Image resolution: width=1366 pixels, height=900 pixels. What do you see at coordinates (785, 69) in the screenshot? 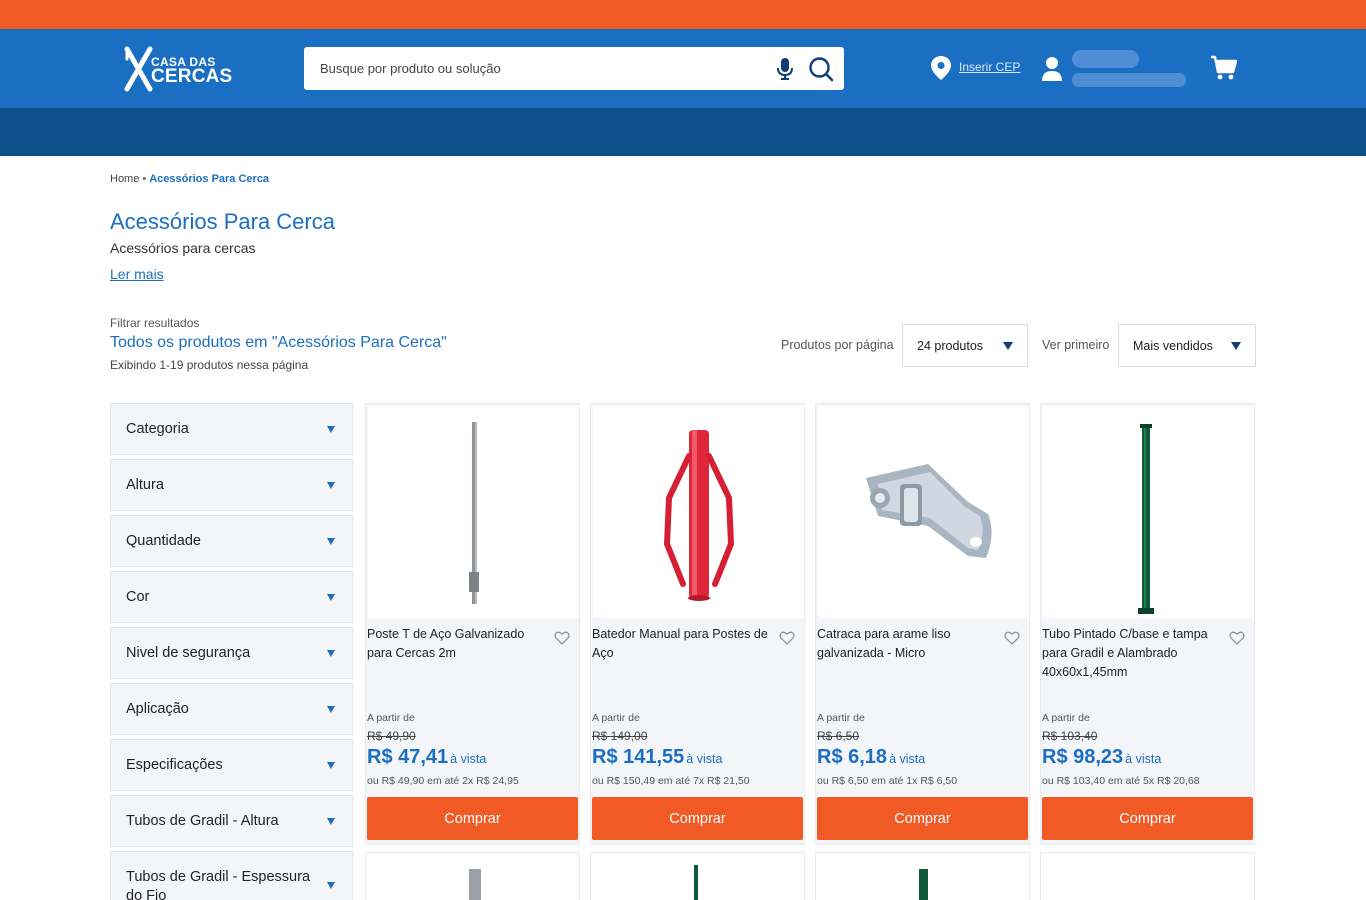
I see `microphone-icon` at bounding box center [785, 69].